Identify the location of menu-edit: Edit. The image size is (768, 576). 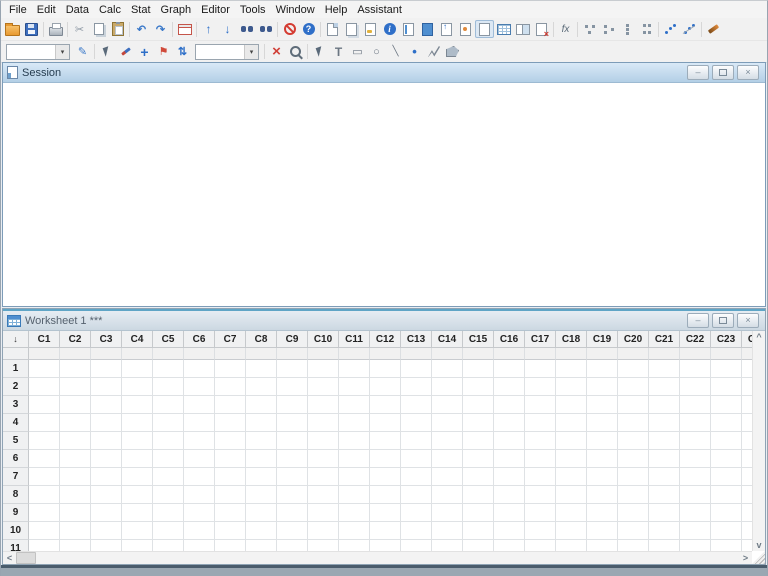
(46, 10).